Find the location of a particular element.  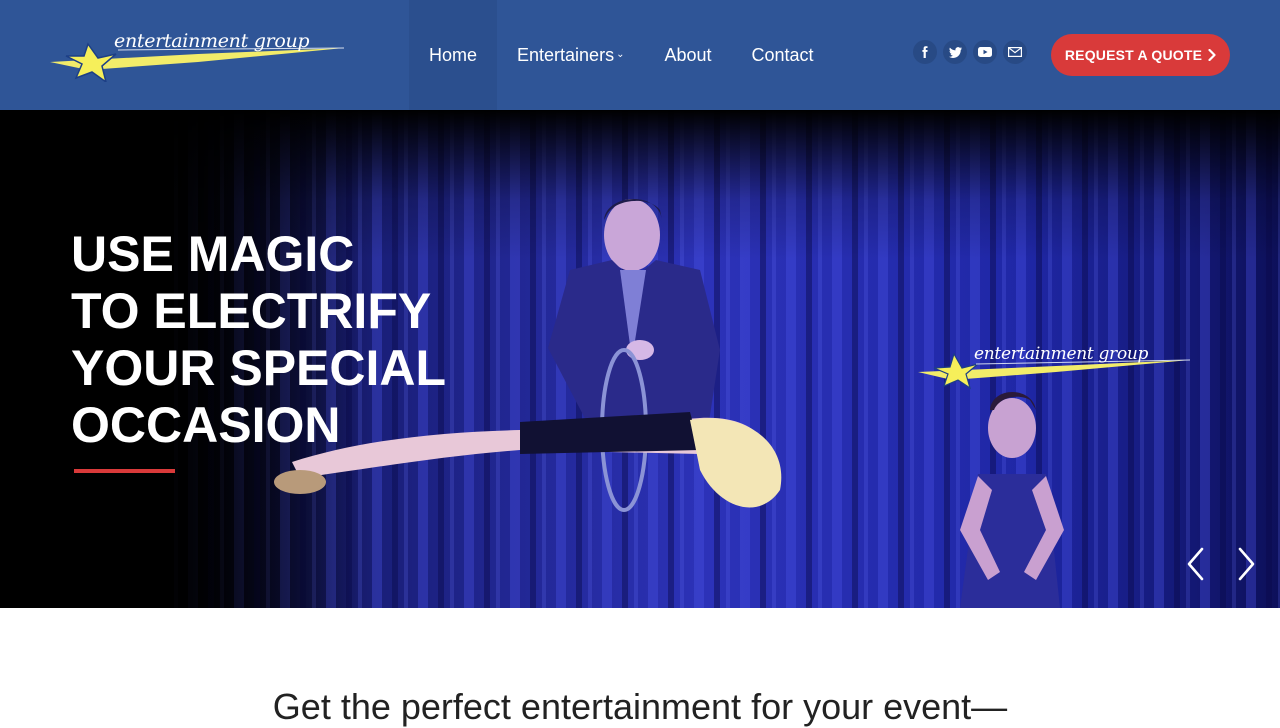

nav-home-label: Home is located at coordinates (453, 54).